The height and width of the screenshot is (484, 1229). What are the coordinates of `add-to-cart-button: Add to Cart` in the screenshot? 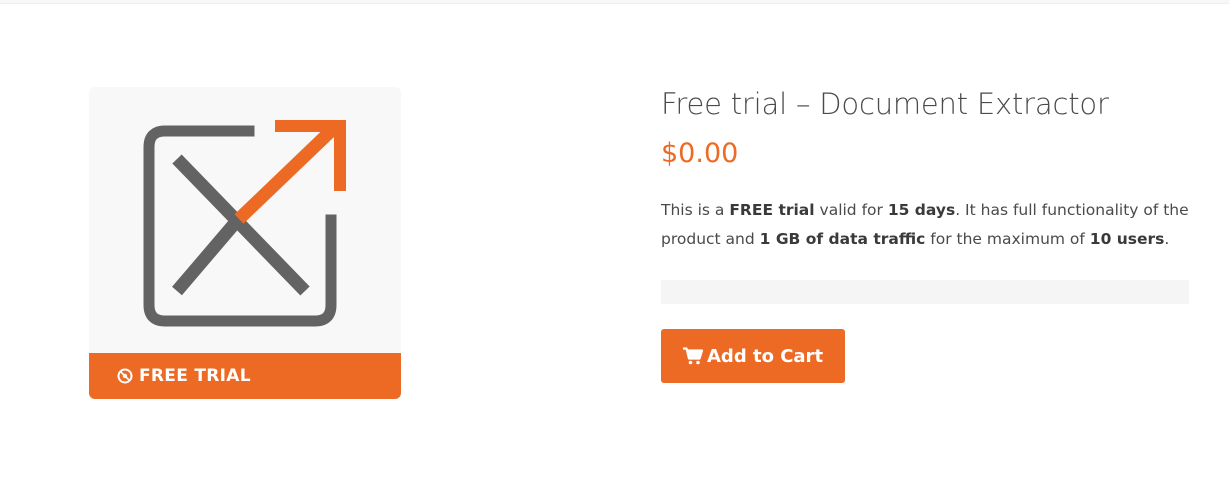 It's located at (753, 356).